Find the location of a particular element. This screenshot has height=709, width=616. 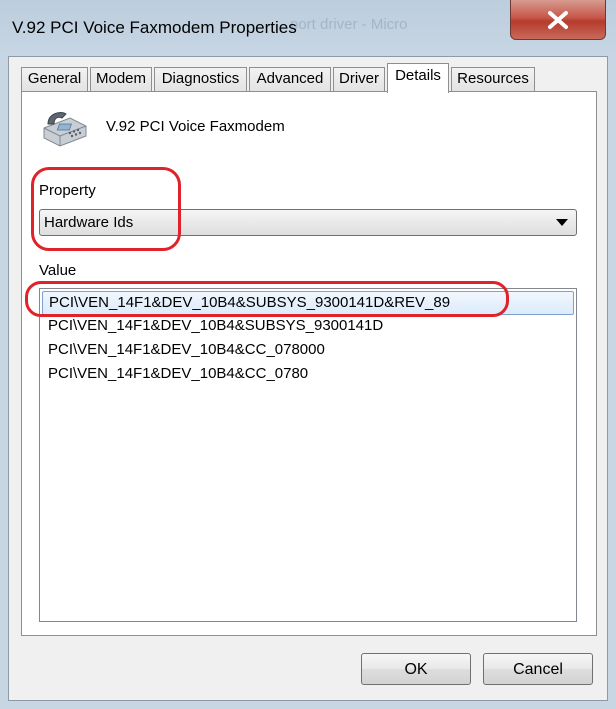

close-button is located at coordinates (558, 20).